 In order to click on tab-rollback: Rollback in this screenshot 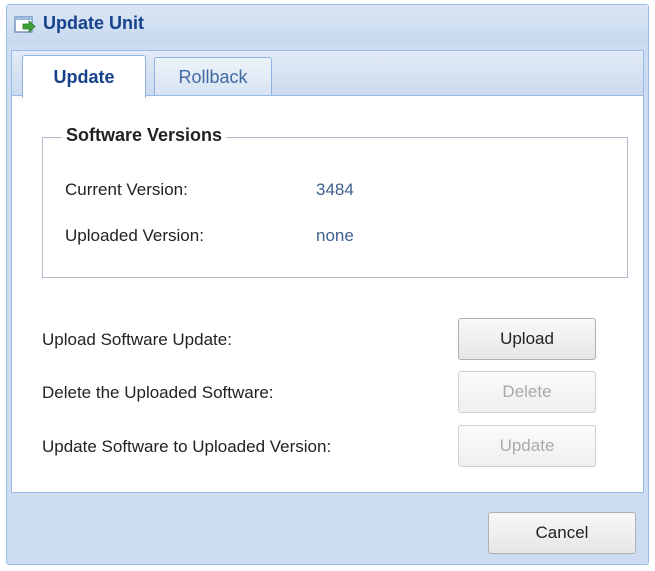, I will do `click(213, 77)`.